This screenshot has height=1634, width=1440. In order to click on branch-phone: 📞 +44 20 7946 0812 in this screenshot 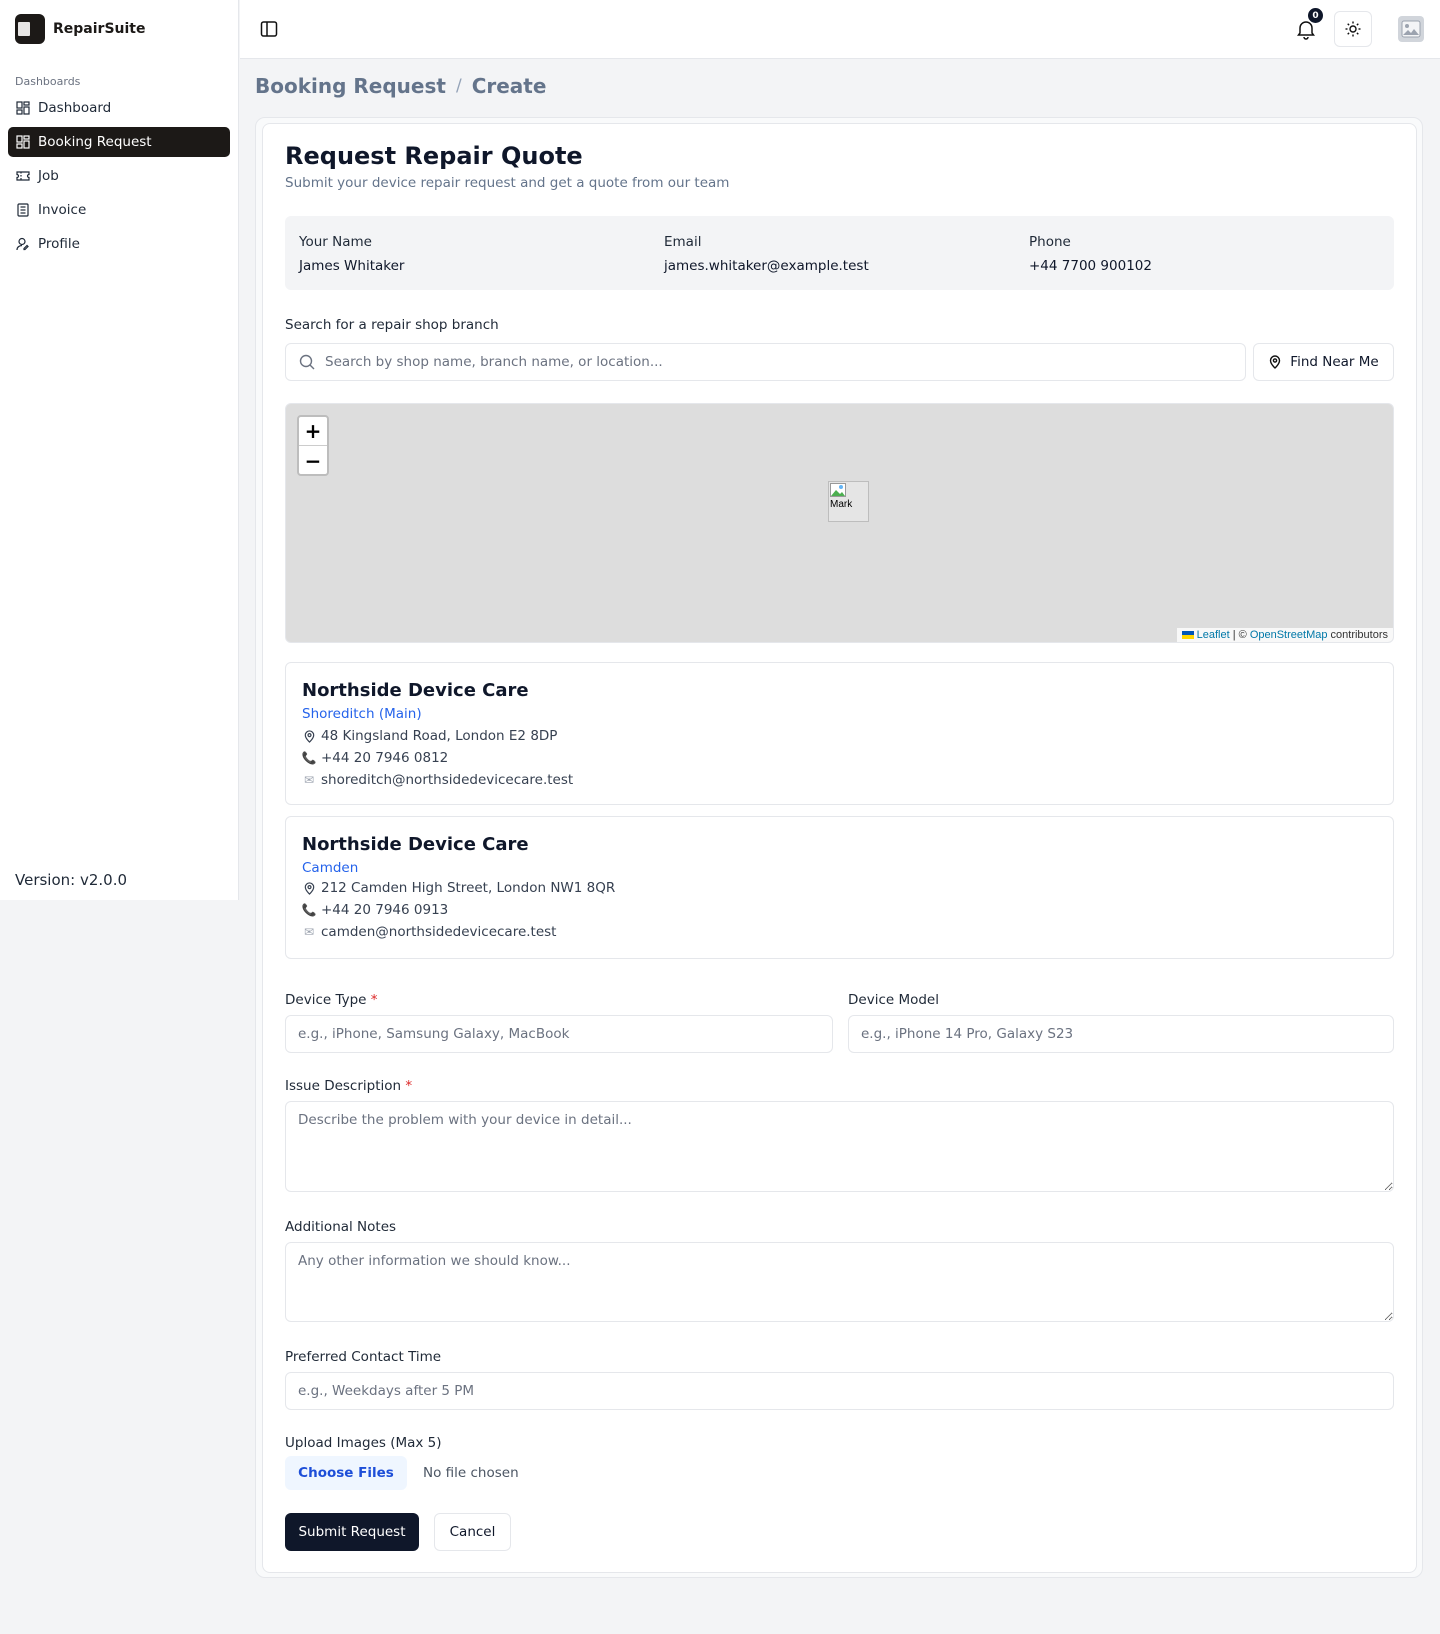, I will do `click(375, 758)`.